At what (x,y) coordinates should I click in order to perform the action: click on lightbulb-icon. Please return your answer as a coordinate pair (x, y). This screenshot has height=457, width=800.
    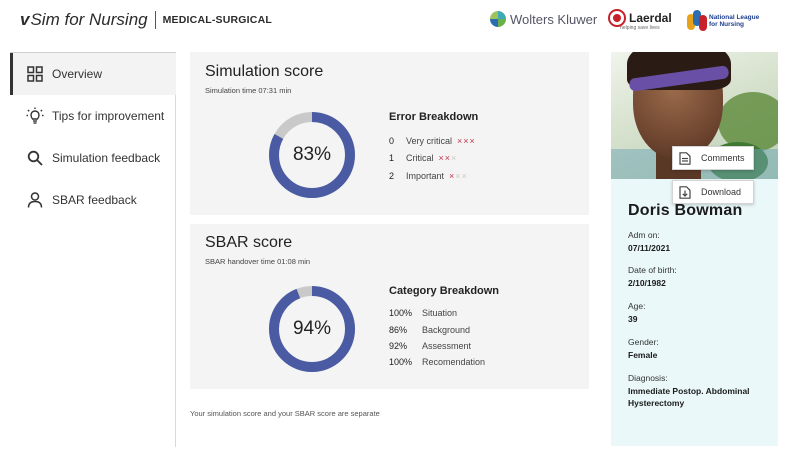
    Looking at the image, I should click on (35, 116).